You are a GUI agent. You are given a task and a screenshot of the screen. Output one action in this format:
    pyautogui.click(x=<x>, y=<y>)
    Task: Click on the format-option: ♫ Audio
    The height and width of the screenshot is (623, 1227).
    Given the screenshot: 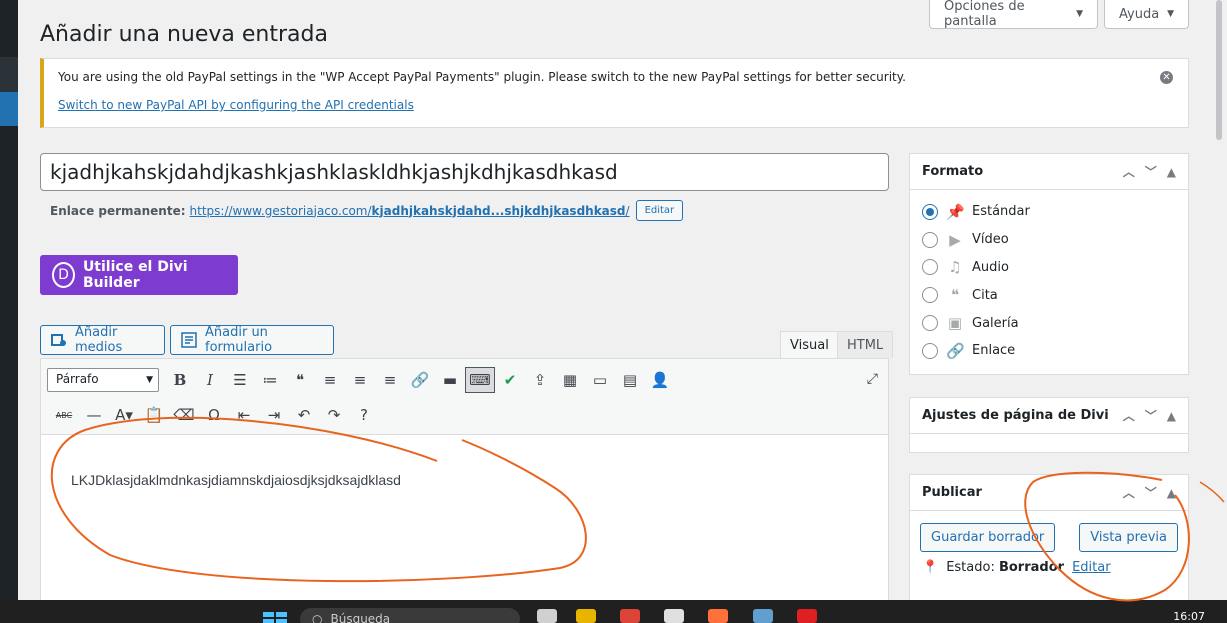 What is the action you would take?
    pyautogui.click(x=1049, y=268)
    